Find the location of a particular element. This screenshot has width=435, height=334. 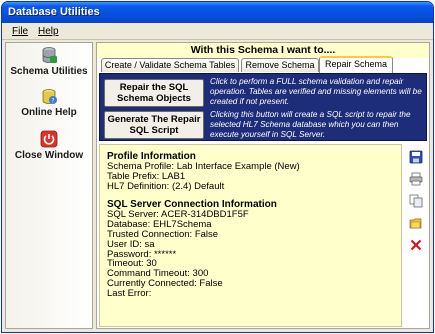

currently-connected: Currently Connected: False is located at coordinates (165, 283).